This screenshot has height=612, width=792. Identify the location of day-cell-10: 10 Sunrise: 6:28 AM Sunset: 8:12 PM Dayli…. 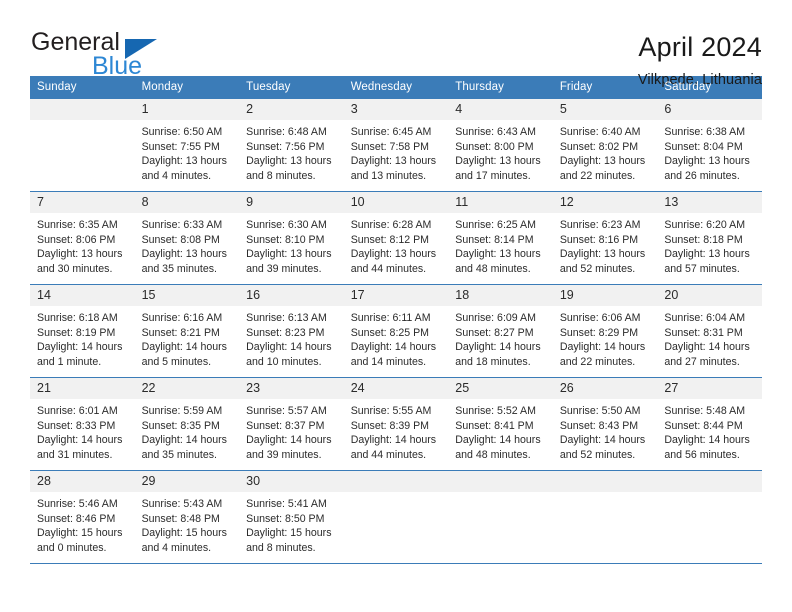
(396, 238).